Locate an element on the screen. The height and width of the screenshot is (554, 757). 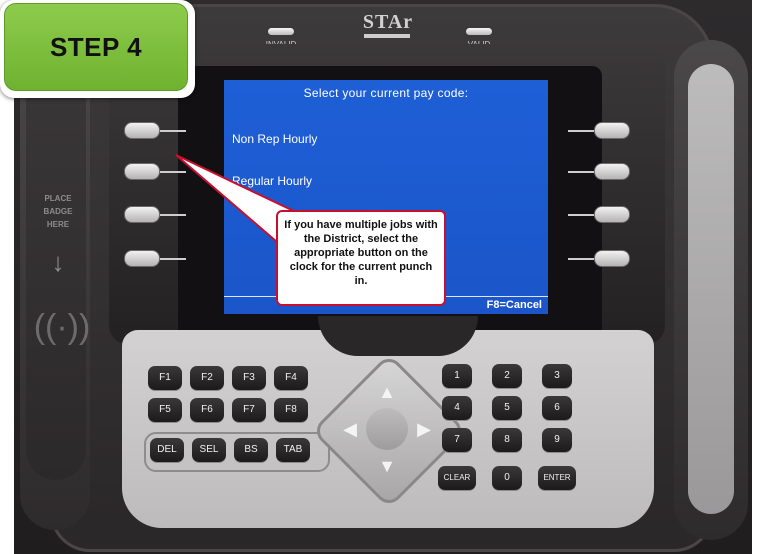
key-0: 0 is located at coordinates (507, 478).